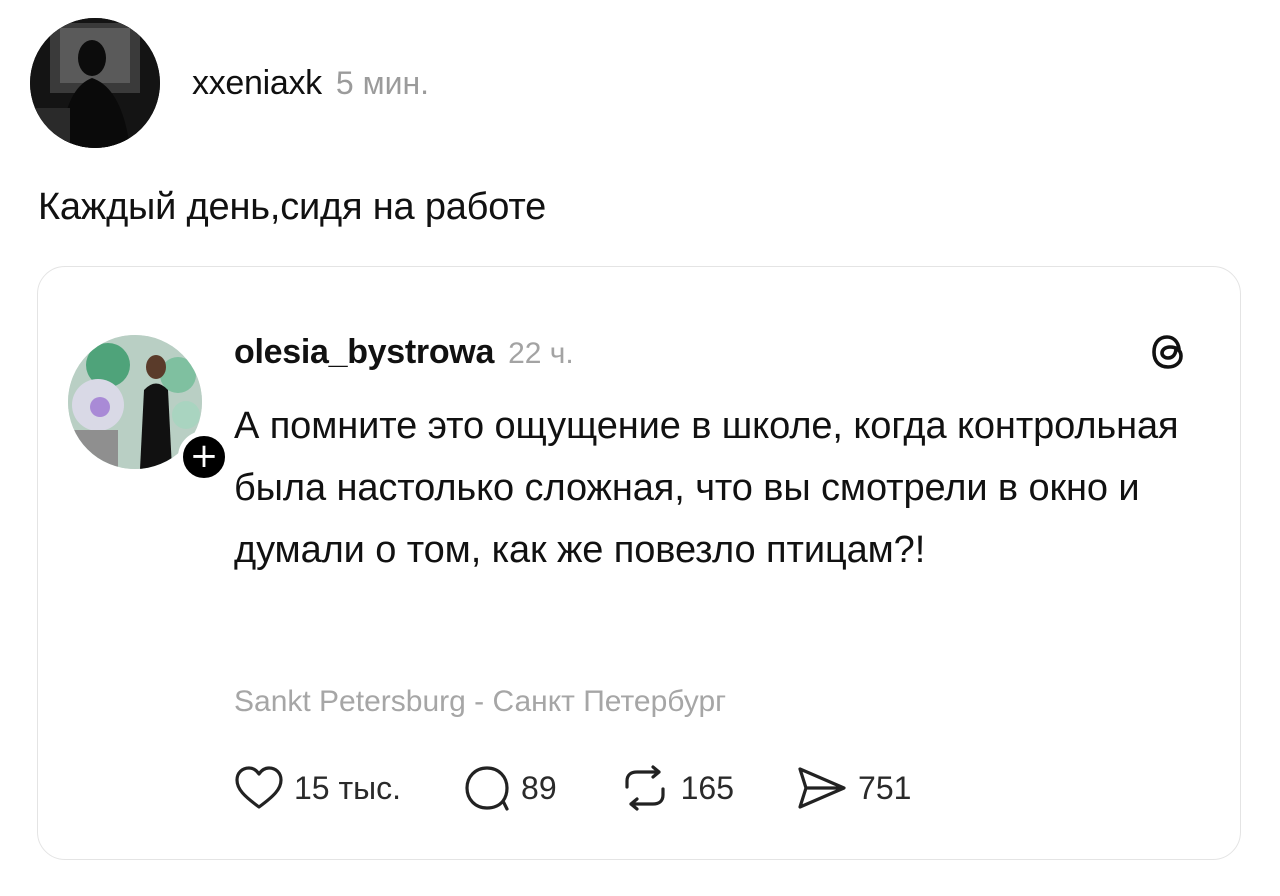 The height and width of the screenshot is (896, 1280). Describe the element at coordinates (382, 82) in the screenshot. I see `post-time: 5 мин.` at that location.